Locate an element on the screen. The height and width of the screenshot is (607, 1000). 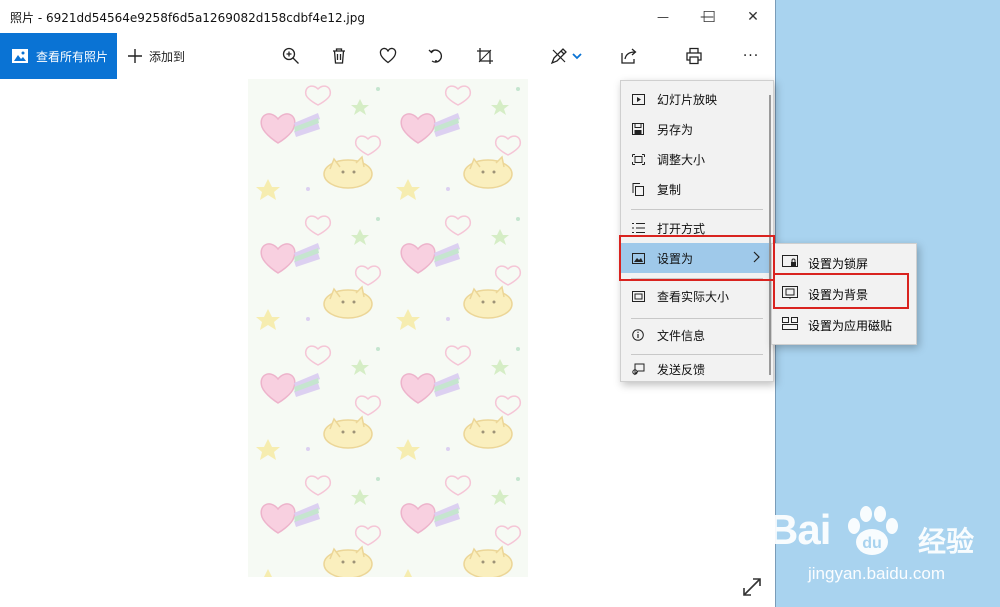
maximize-icon: ☐ is located at coordinates (709, 16).